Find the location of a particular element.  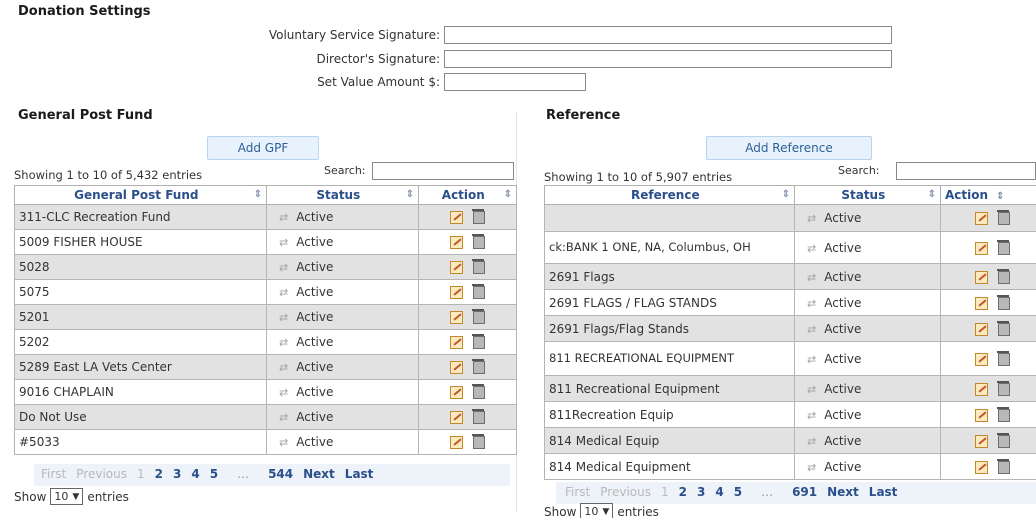

gpf-search-input is located at coordinates (443, 171).